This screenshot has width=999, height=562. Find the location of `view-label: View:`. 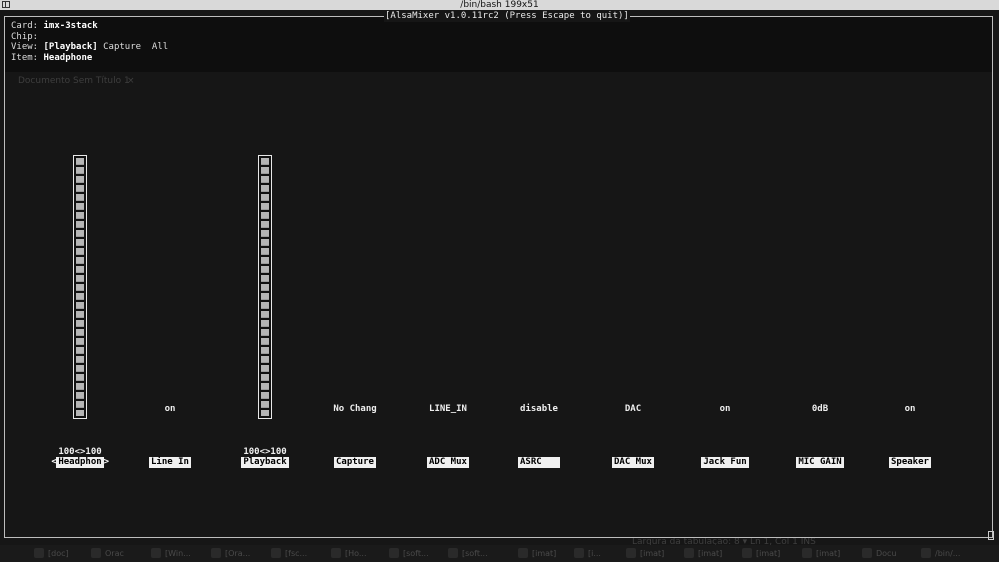

view-label: View: is located at coordinates (25, 47).